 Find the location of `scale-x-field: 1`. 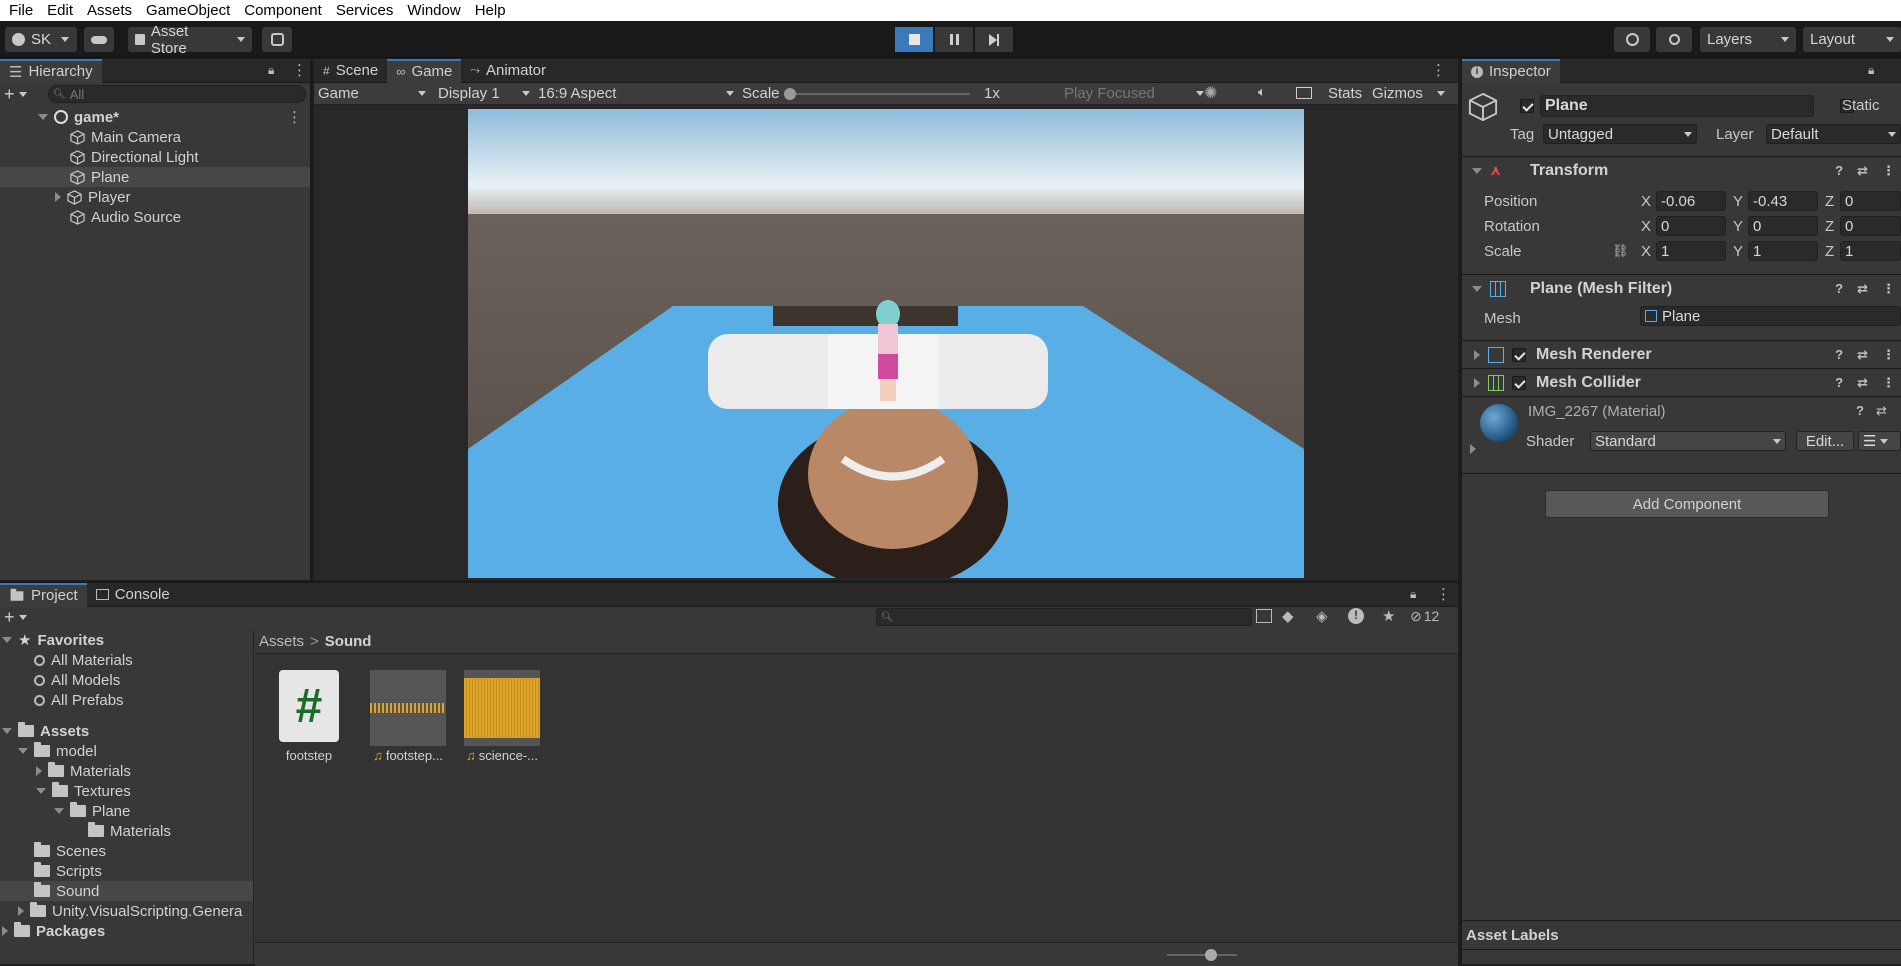

scale-x-field: 1 is located at coordinates (1691, 251).